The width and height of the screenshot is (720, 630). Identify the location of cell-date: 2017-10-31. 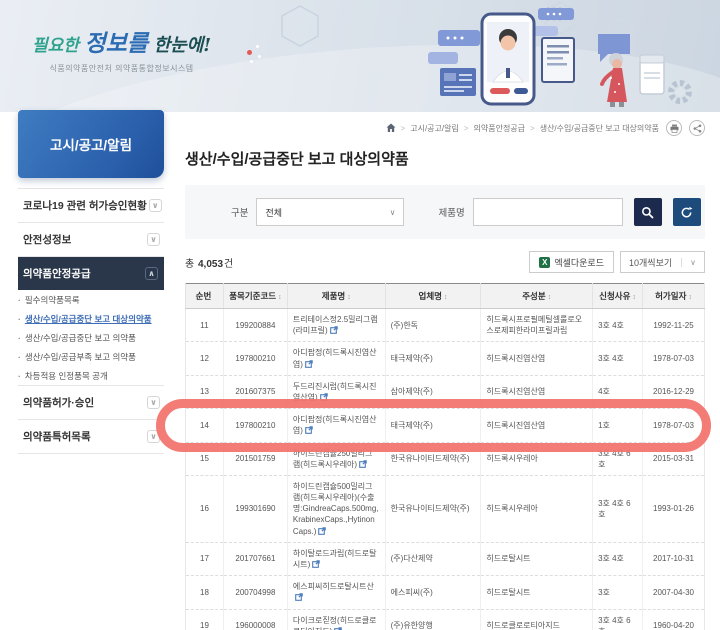
(673, 559).